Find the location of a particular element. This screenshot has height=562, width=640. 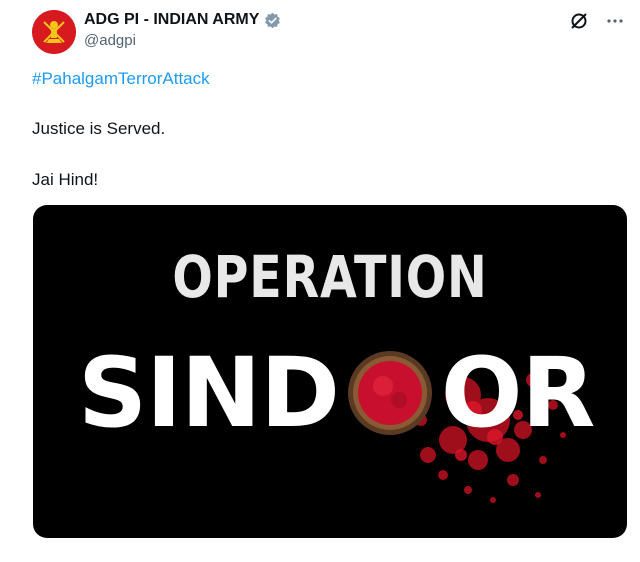

media-text-or: OR is located at coordinates (518, 393).